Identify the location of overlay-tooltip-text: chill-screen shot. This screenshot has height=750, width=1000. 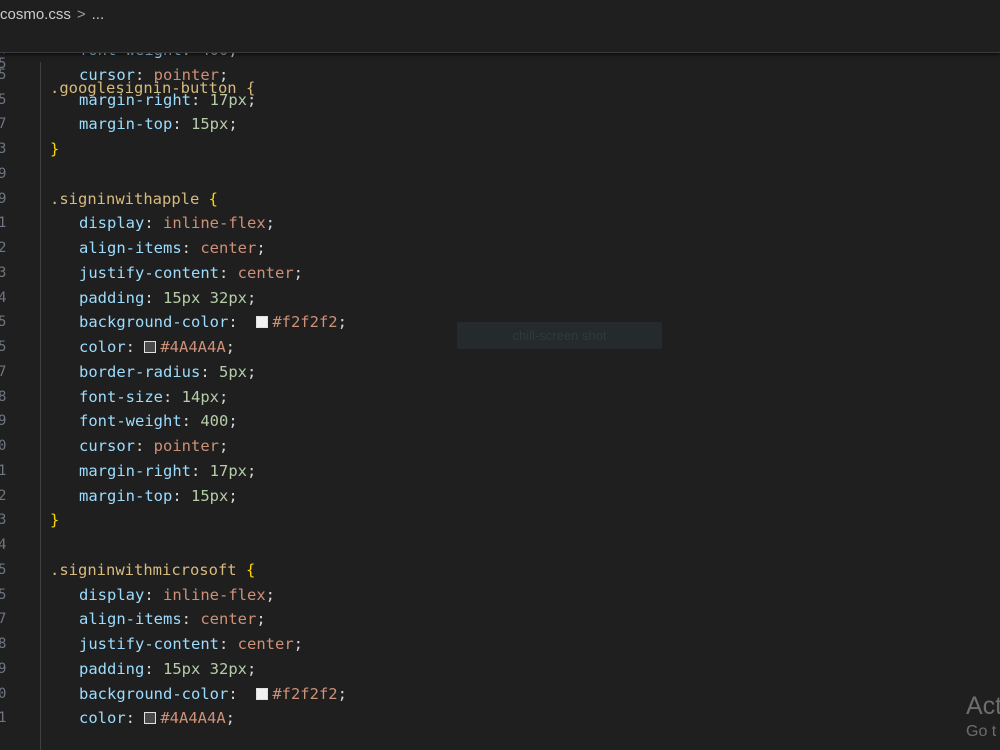
(559, 335).